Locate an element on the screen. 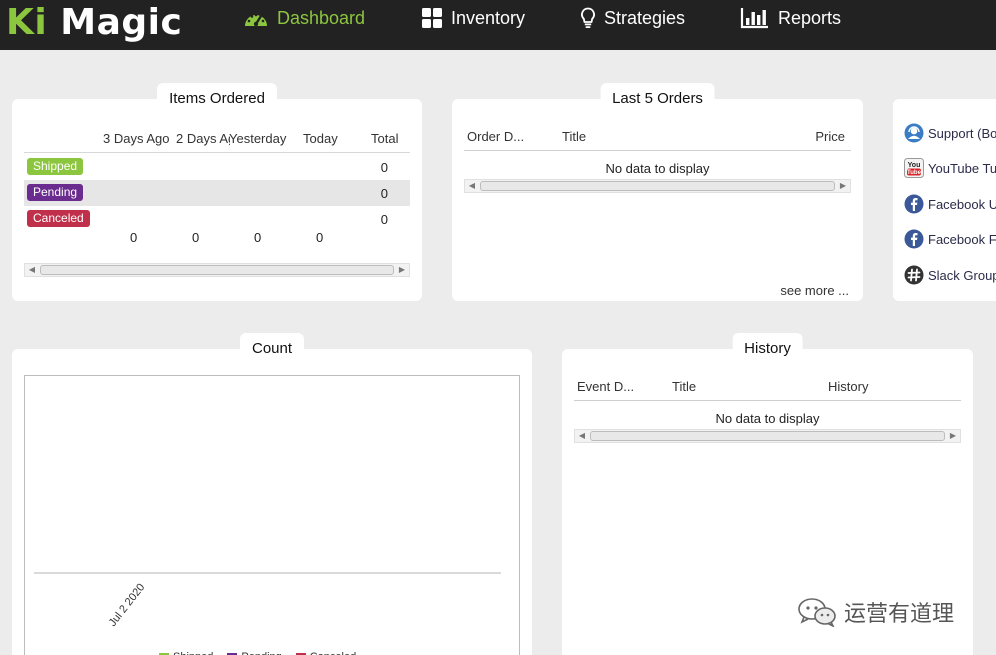 The height and width of the screenshot is (655, 996). link-facebook-1-label: Facebook U is located at coordinates (962, 204).